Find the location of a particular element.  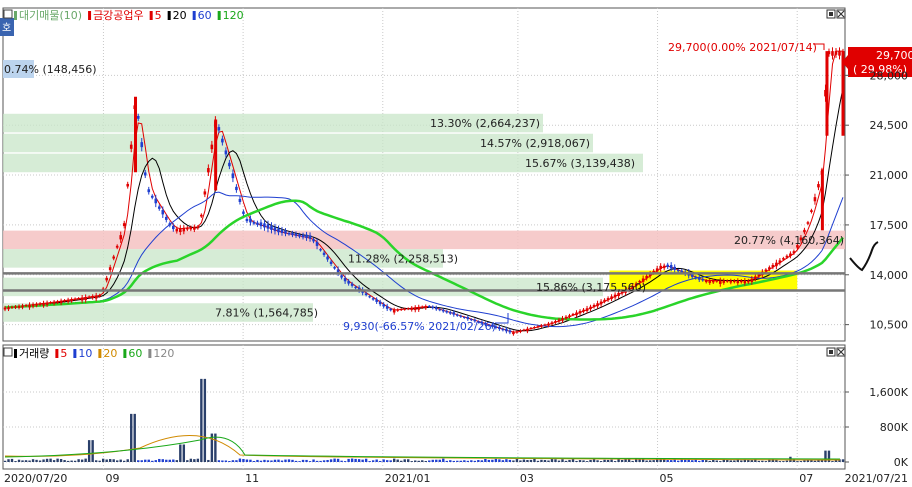

legend-label: 대기매물(10) is located at coordinates (50, 15).